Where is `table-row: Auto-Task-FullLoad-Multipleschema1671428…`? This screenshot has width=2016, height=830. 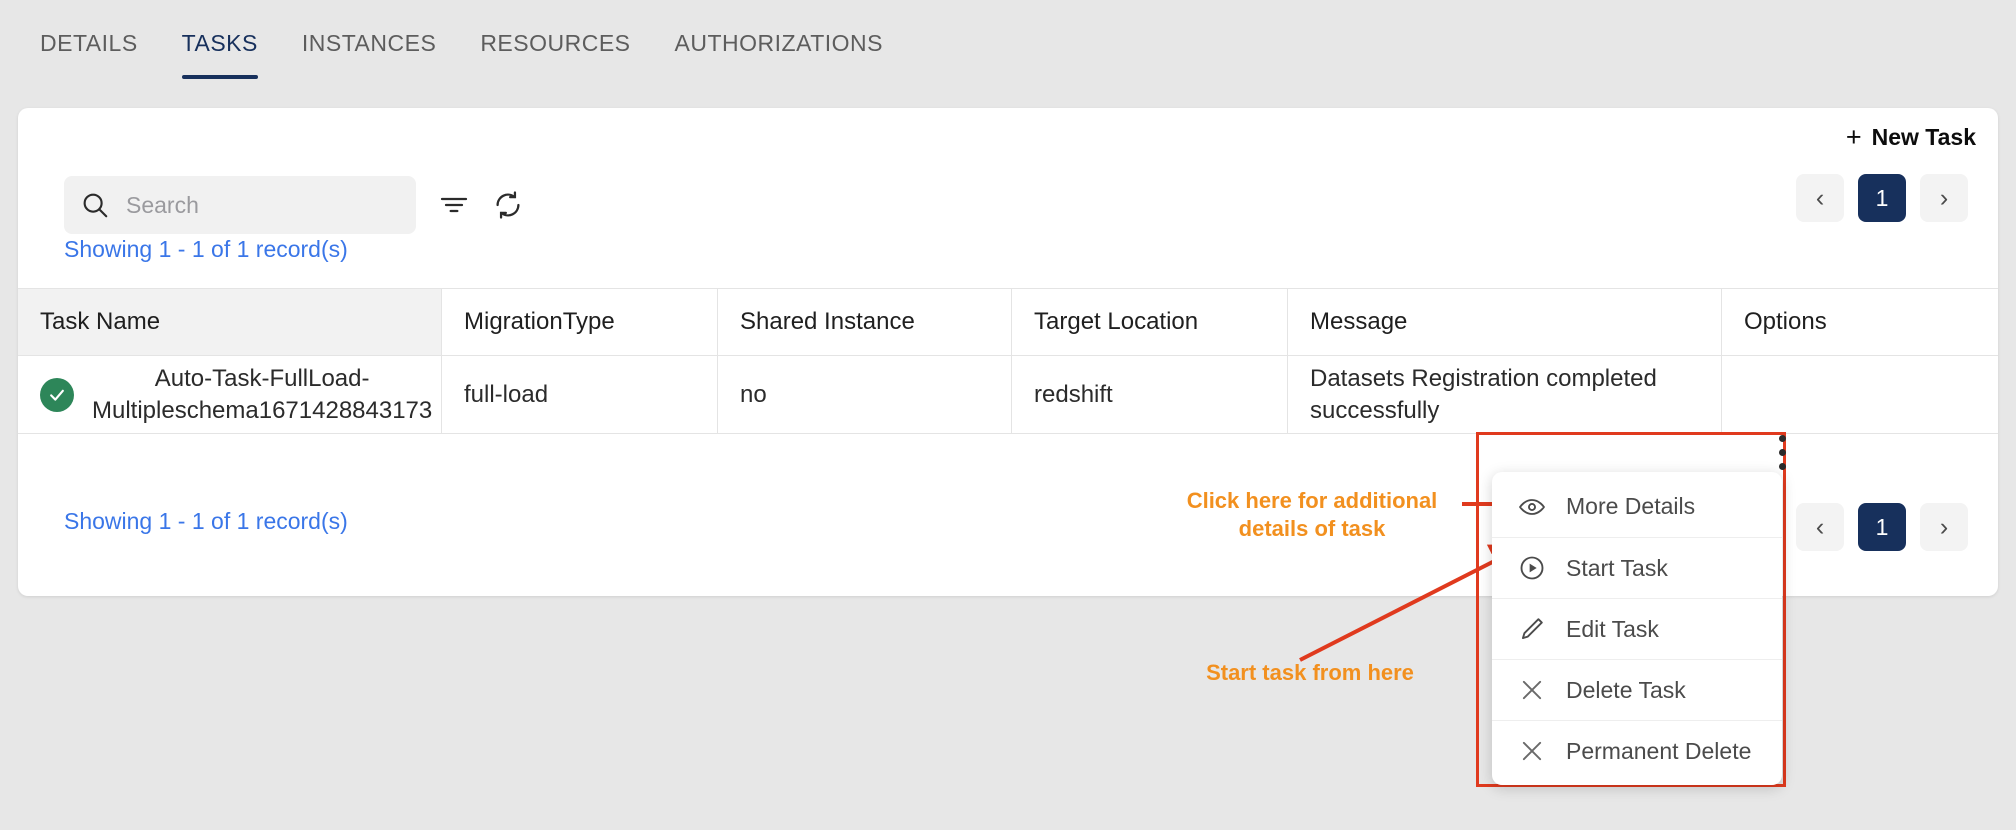
table-row: Auto-Task-FullLoad-Multipleschema1671428… is located at coordinates (1008, 395).